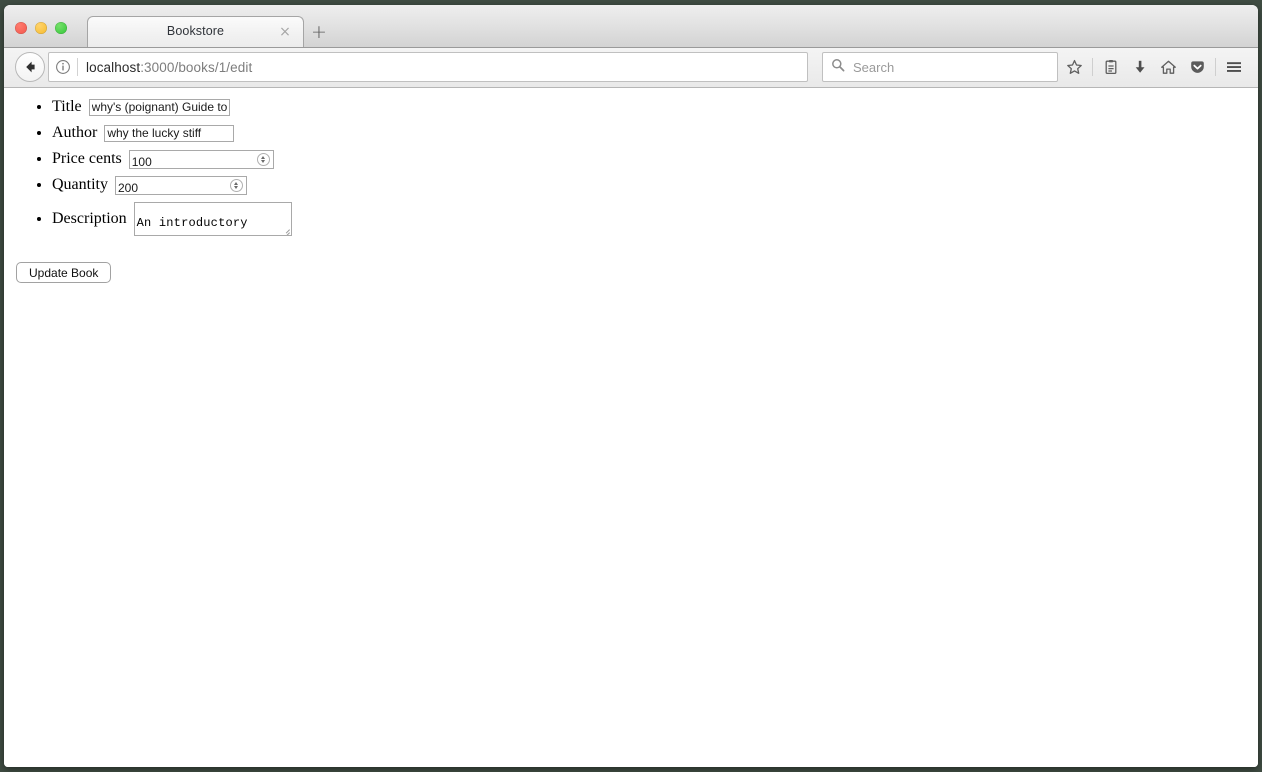 The width and height of the screenshot is (1262, 772). I want to click on window-minimize-button, so click(41, 28).